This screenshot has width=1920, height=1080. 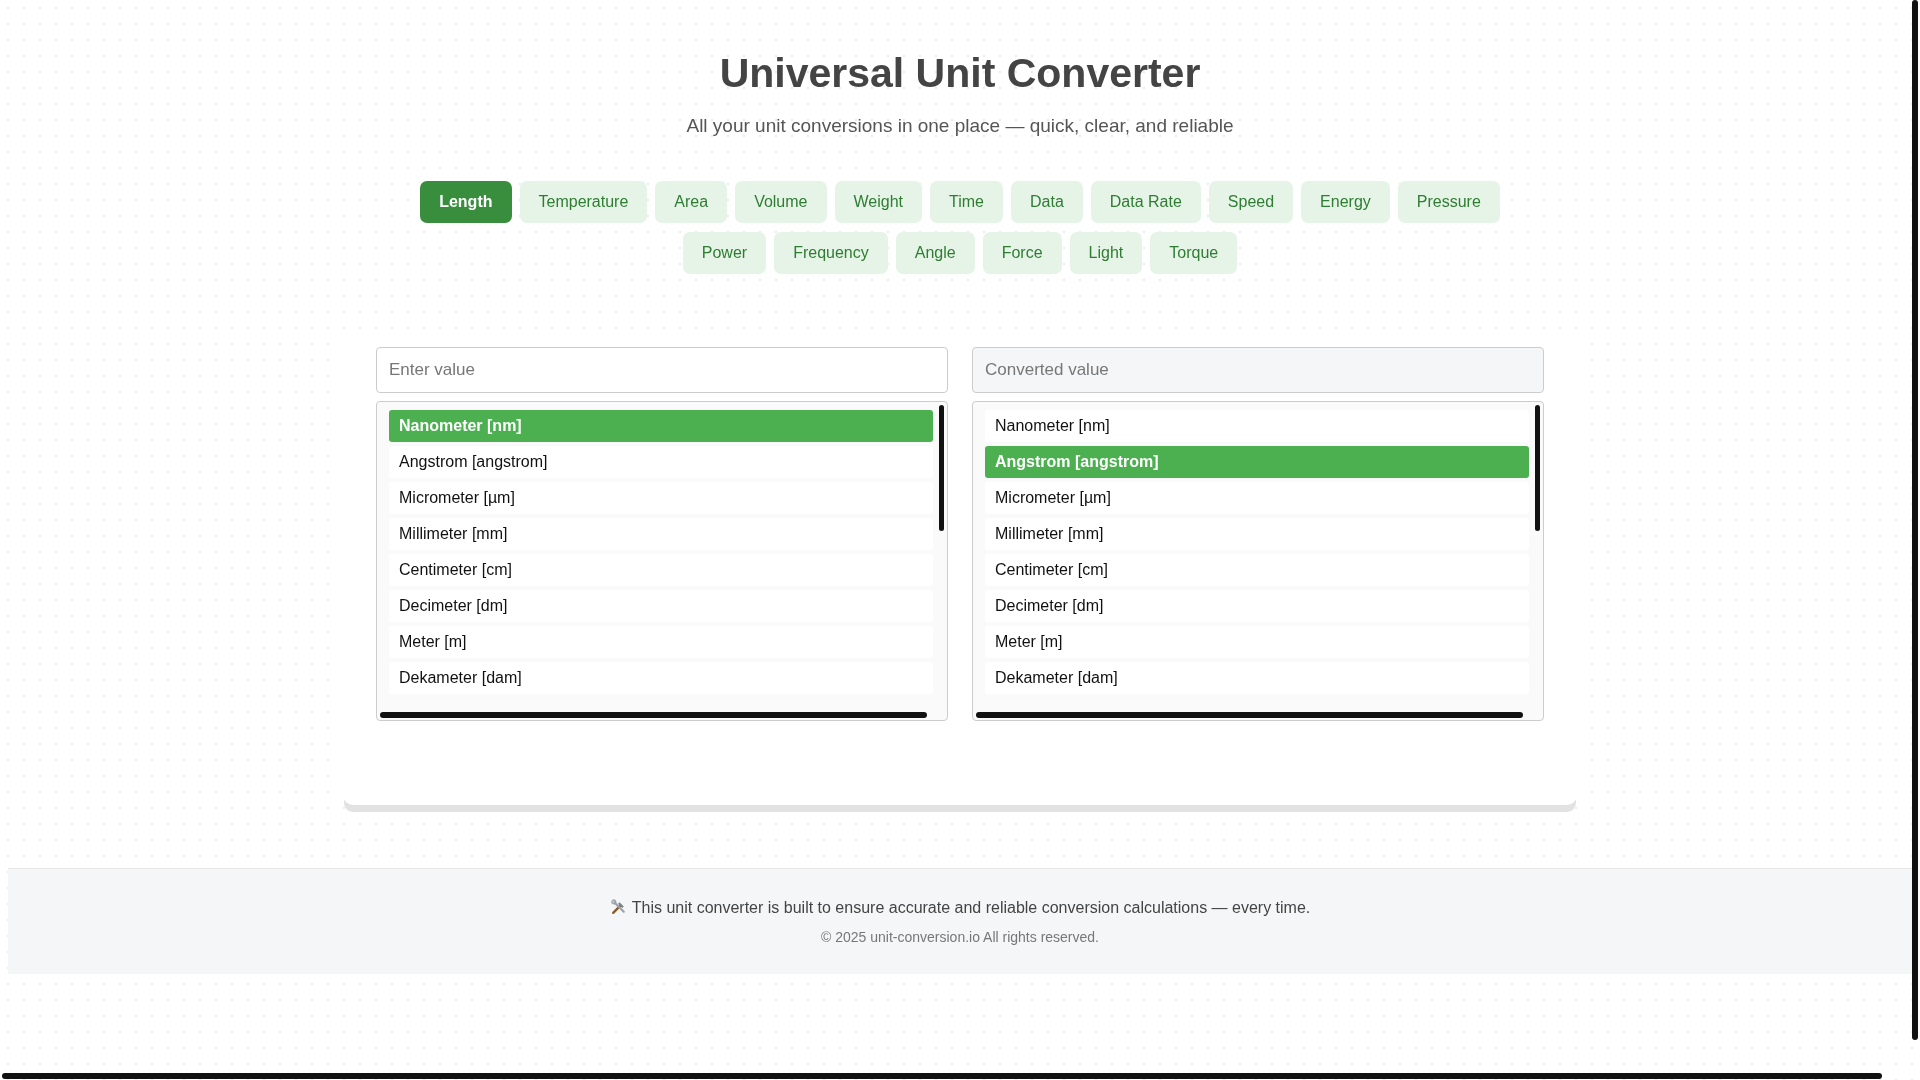 What do you see at coordinates (960, 936) in the screenshot?
I see `copyright-text: © 2025 unit-conversion.io All rights reserved.` at bounding box center [960, 936].